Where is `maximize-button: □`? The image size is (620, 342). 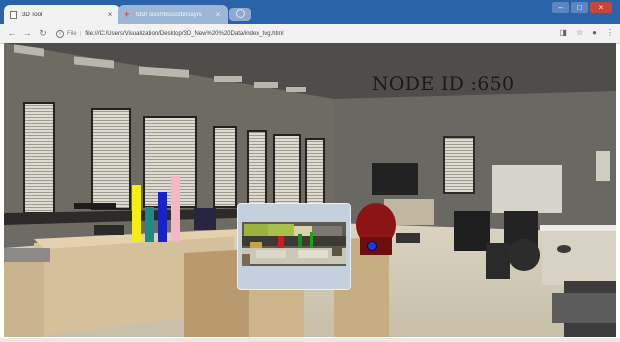
maximize-button: □ is located at coordinates (579, 7).